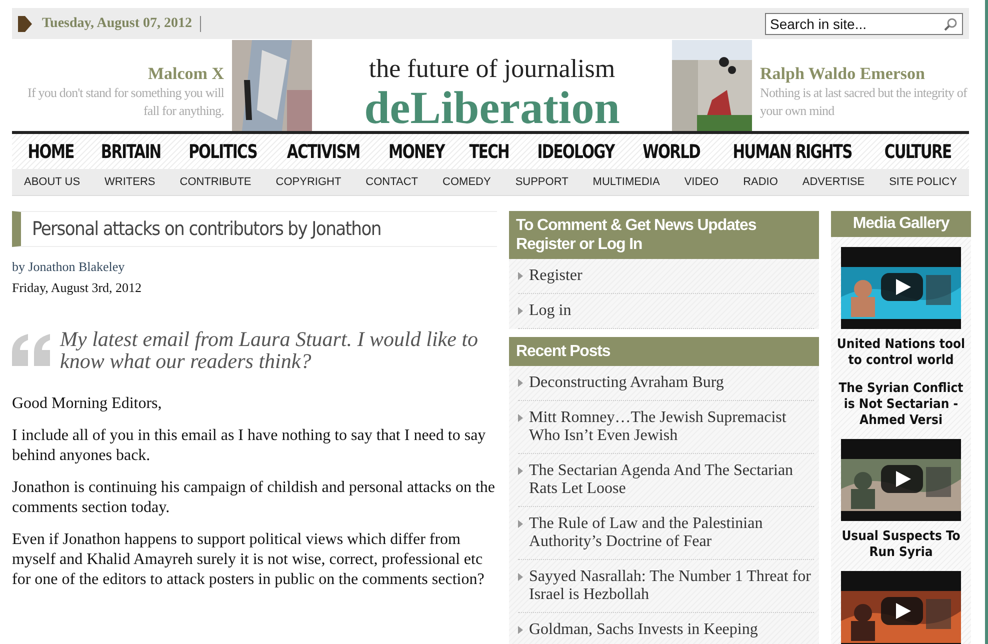 The image size is (988, 644). What do you see at coordinates (323, 151) in the screenshot?
I see `nav-link: ACTIVISM` at bounding box center [323, 151].